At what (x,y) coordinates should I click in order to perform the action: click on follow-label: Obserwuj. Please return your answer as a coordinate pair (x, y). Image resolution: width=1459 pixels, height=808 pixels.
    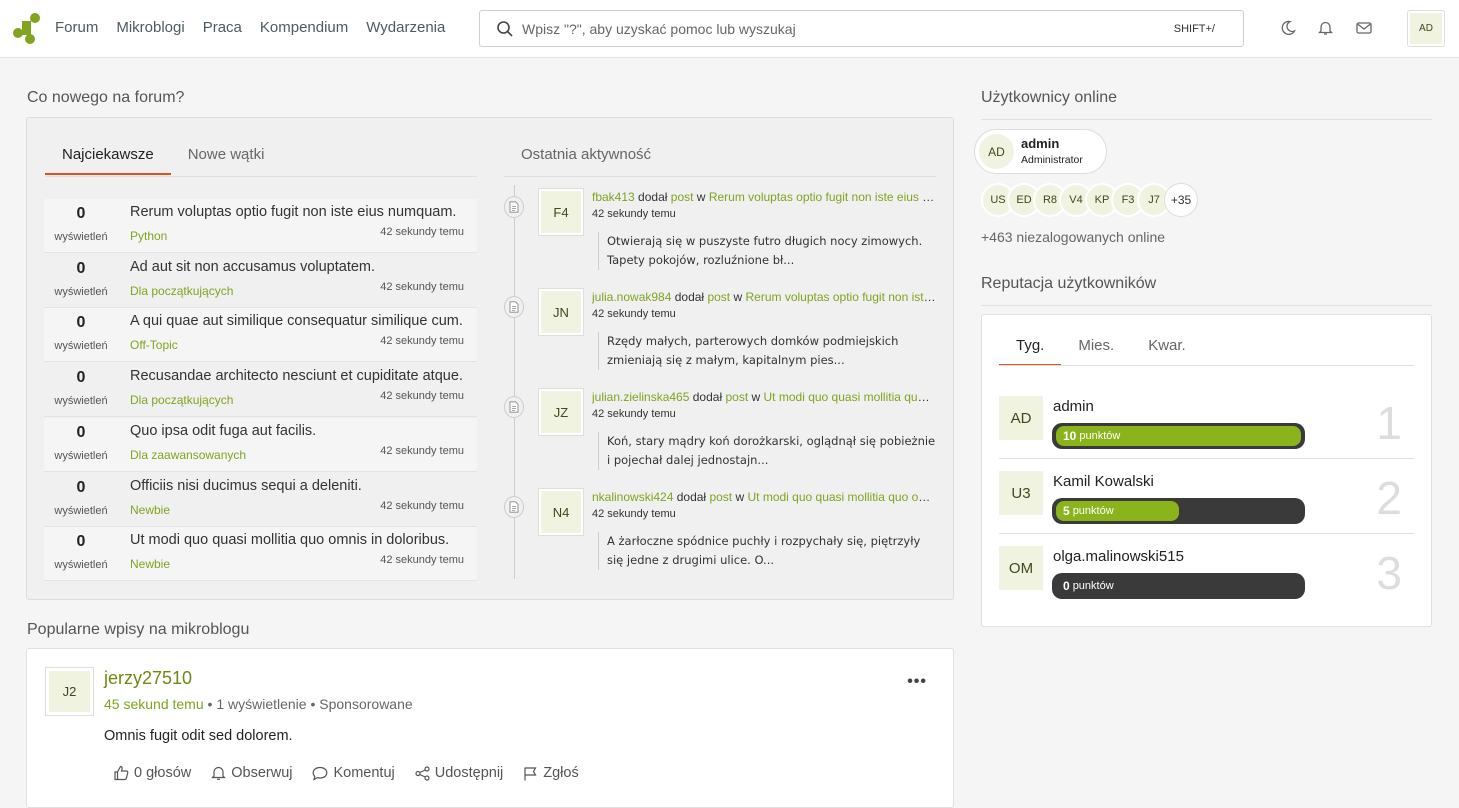
    Looking at the image, I should click on (262, 773).